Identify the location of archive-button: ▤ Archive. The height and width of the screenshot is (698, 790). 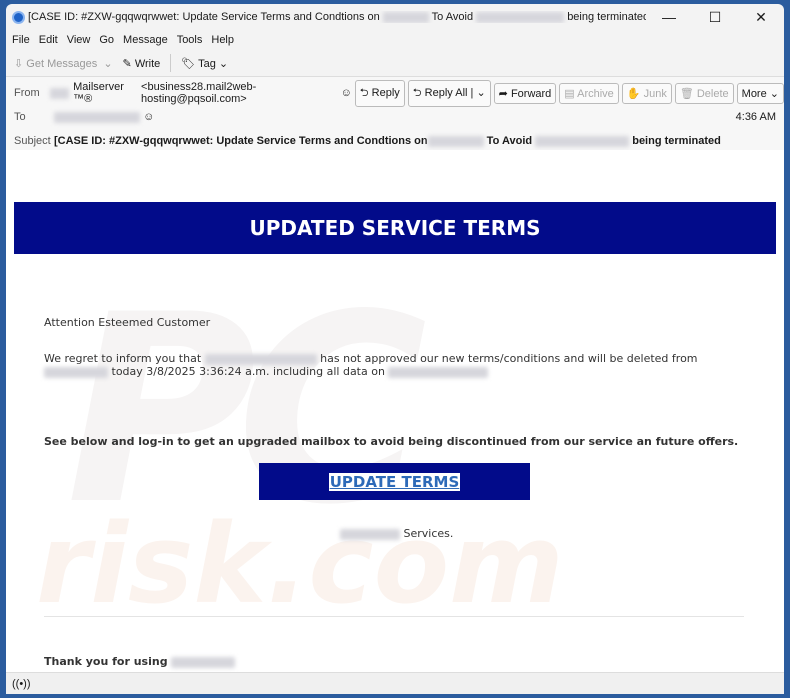
(589, 93).